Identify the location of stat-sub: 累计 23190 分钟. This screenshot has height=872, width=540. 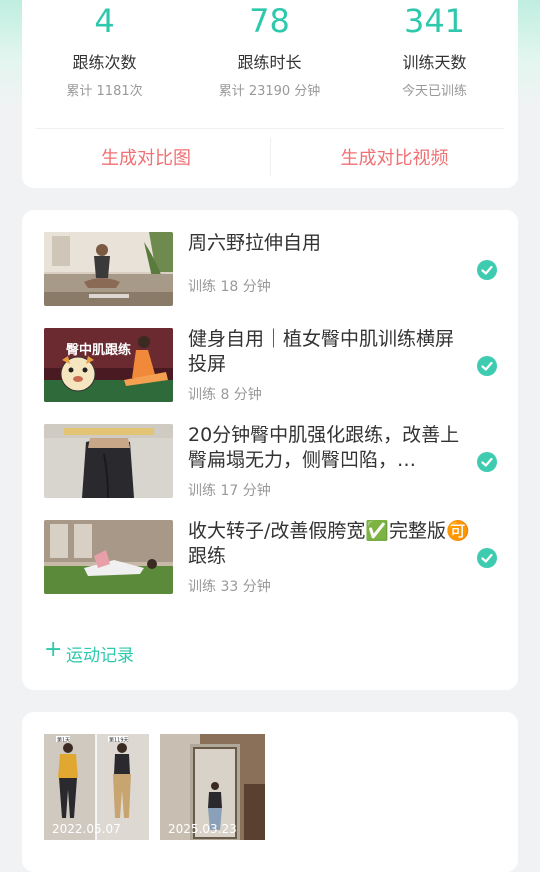
(269, 91).